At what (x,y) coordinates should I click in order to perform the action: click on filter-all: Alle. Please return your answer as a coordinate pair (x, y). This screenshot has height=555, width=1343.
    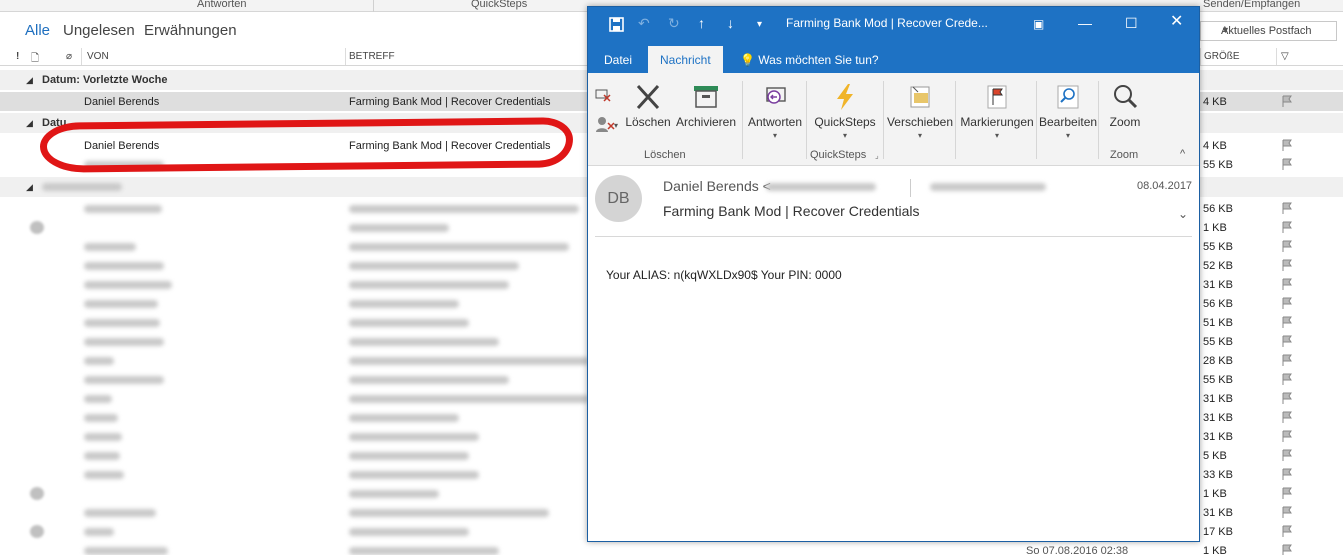
    Looking at the image, I should click on (37, 30).